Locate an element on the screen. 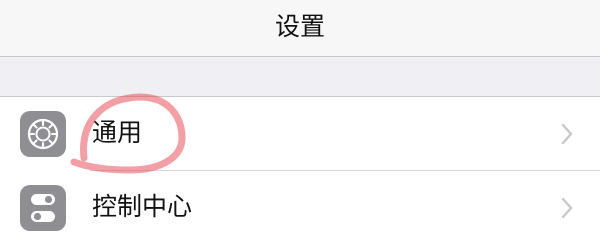  toggle-switches-icon is located at coordinates (43, 208).